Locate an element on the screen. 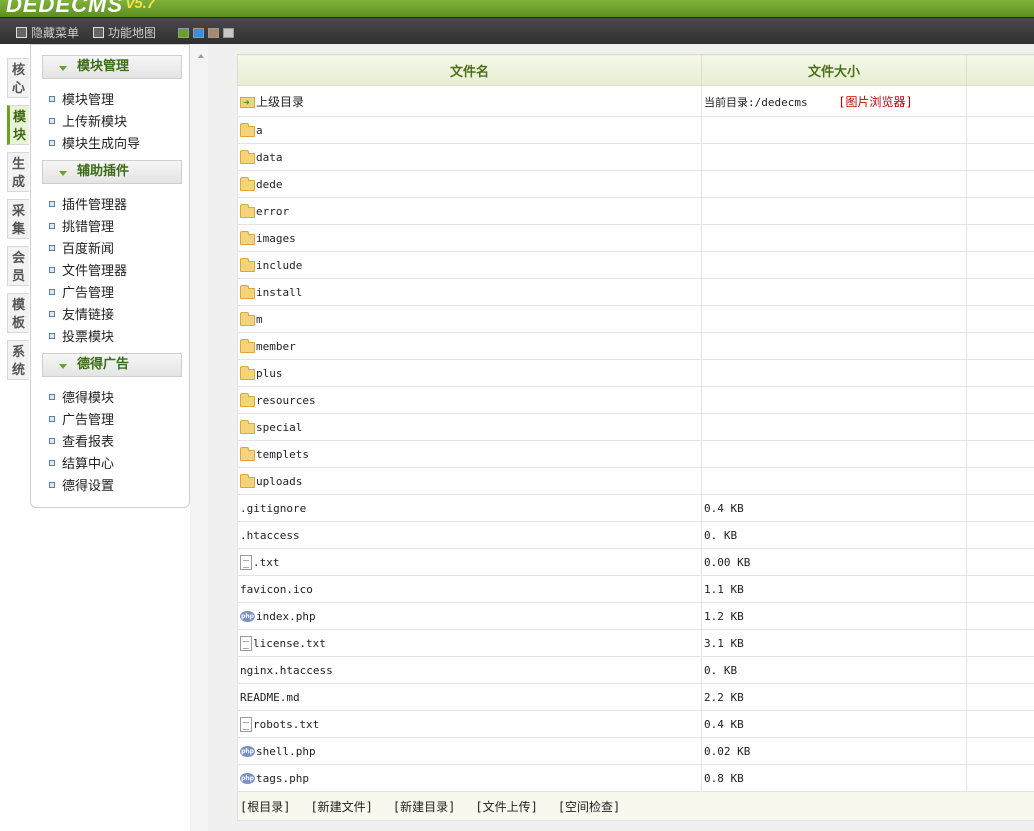  file-row: php tags.php 0.8 KB is located at coordinates (635, 778).